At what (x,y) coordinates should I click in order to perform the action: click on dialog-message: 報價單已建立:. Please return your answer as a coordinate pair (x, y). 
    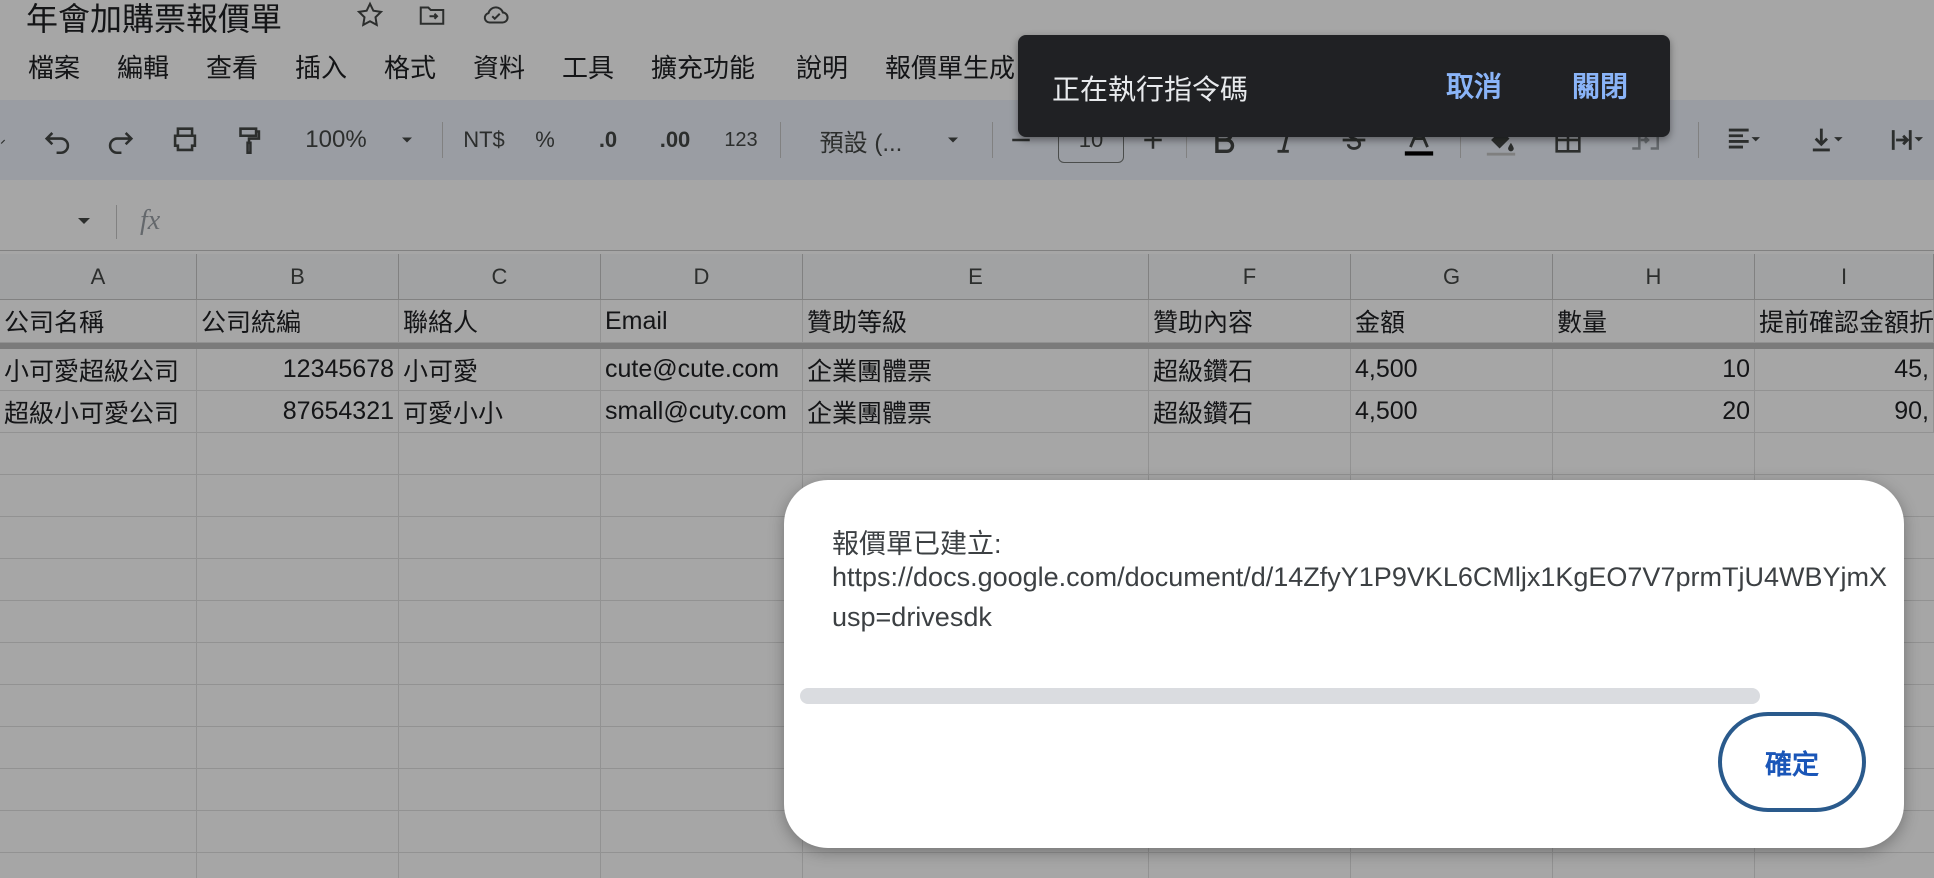
    Looking at the image, I should click on (917, 544).